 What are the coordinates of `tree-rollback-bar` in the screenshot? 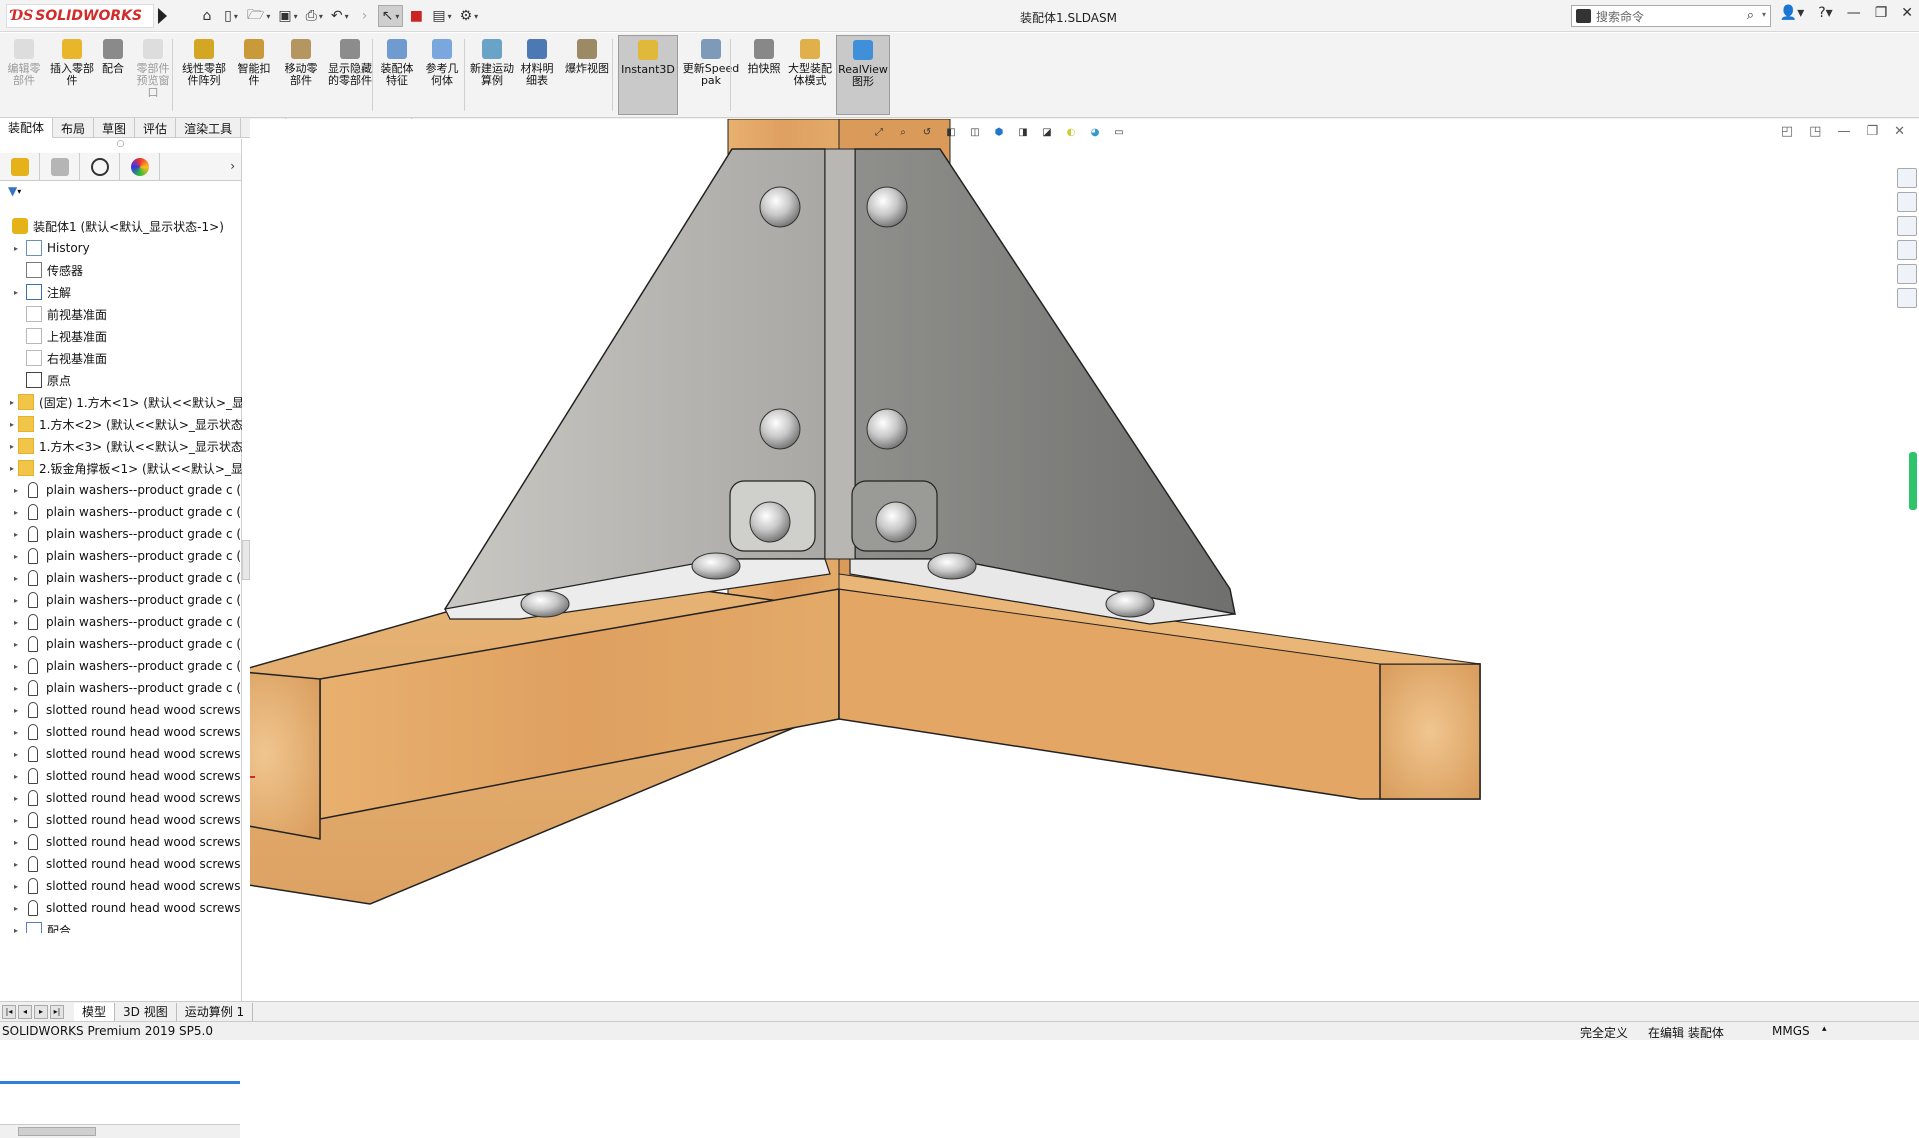 It's located at (120, 1082).